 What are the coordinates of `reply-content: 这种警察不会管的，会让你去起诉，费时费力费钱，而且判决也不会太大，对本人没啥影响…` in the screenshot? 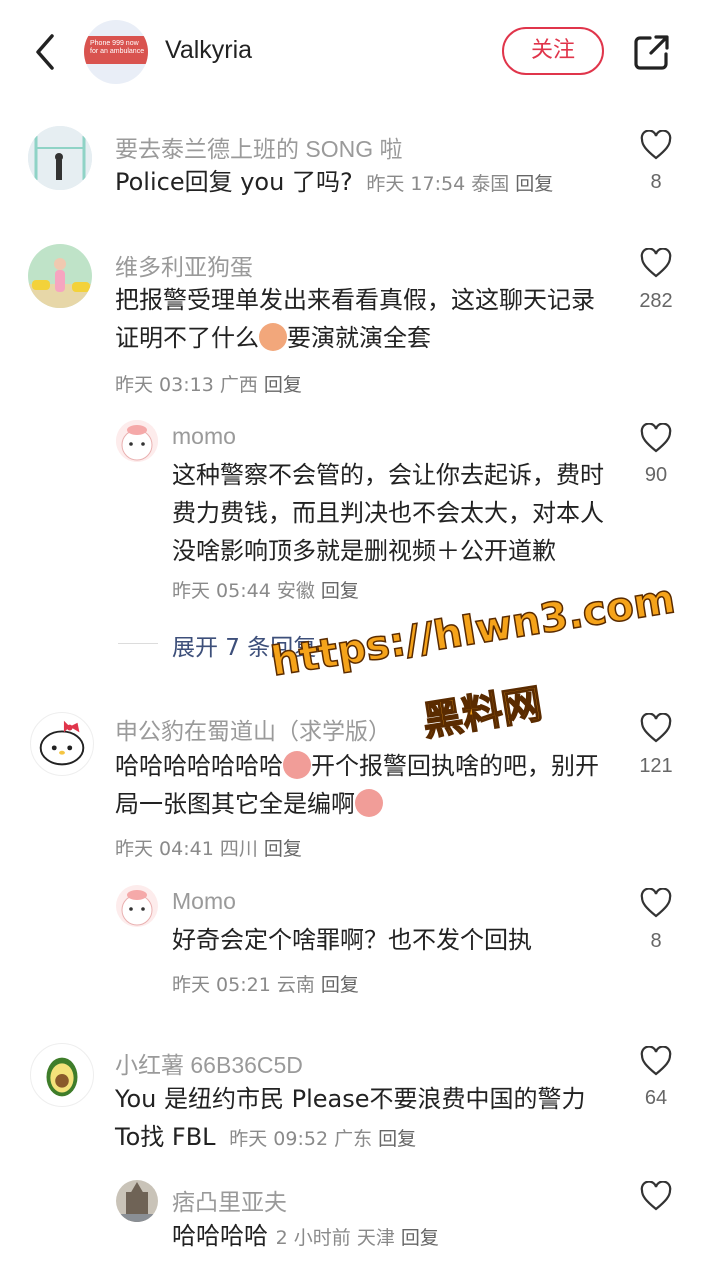 It's located at (388, 513).